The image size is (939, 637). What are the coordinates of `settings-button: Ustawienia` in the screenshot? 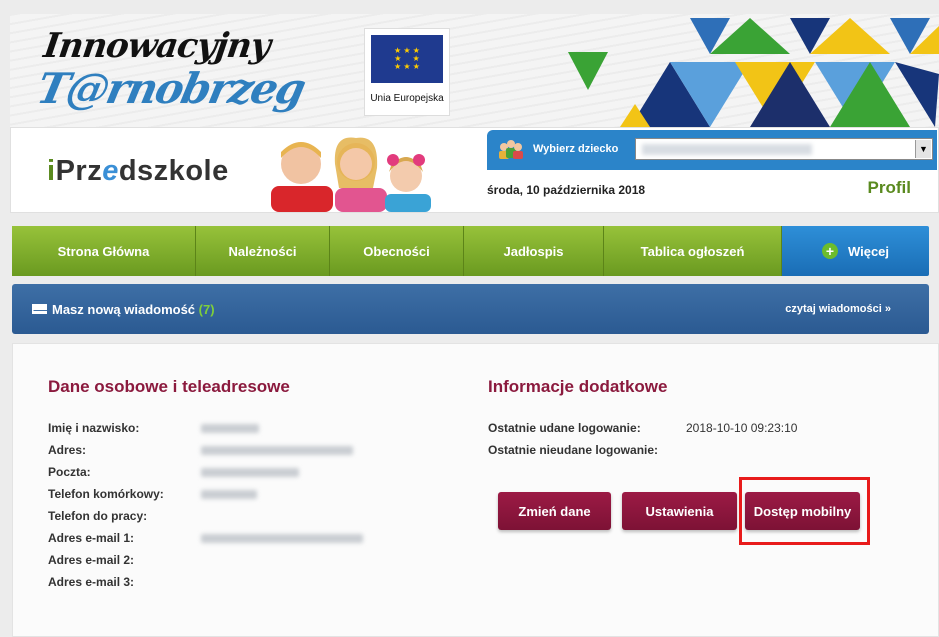 It's located at (679, 511).